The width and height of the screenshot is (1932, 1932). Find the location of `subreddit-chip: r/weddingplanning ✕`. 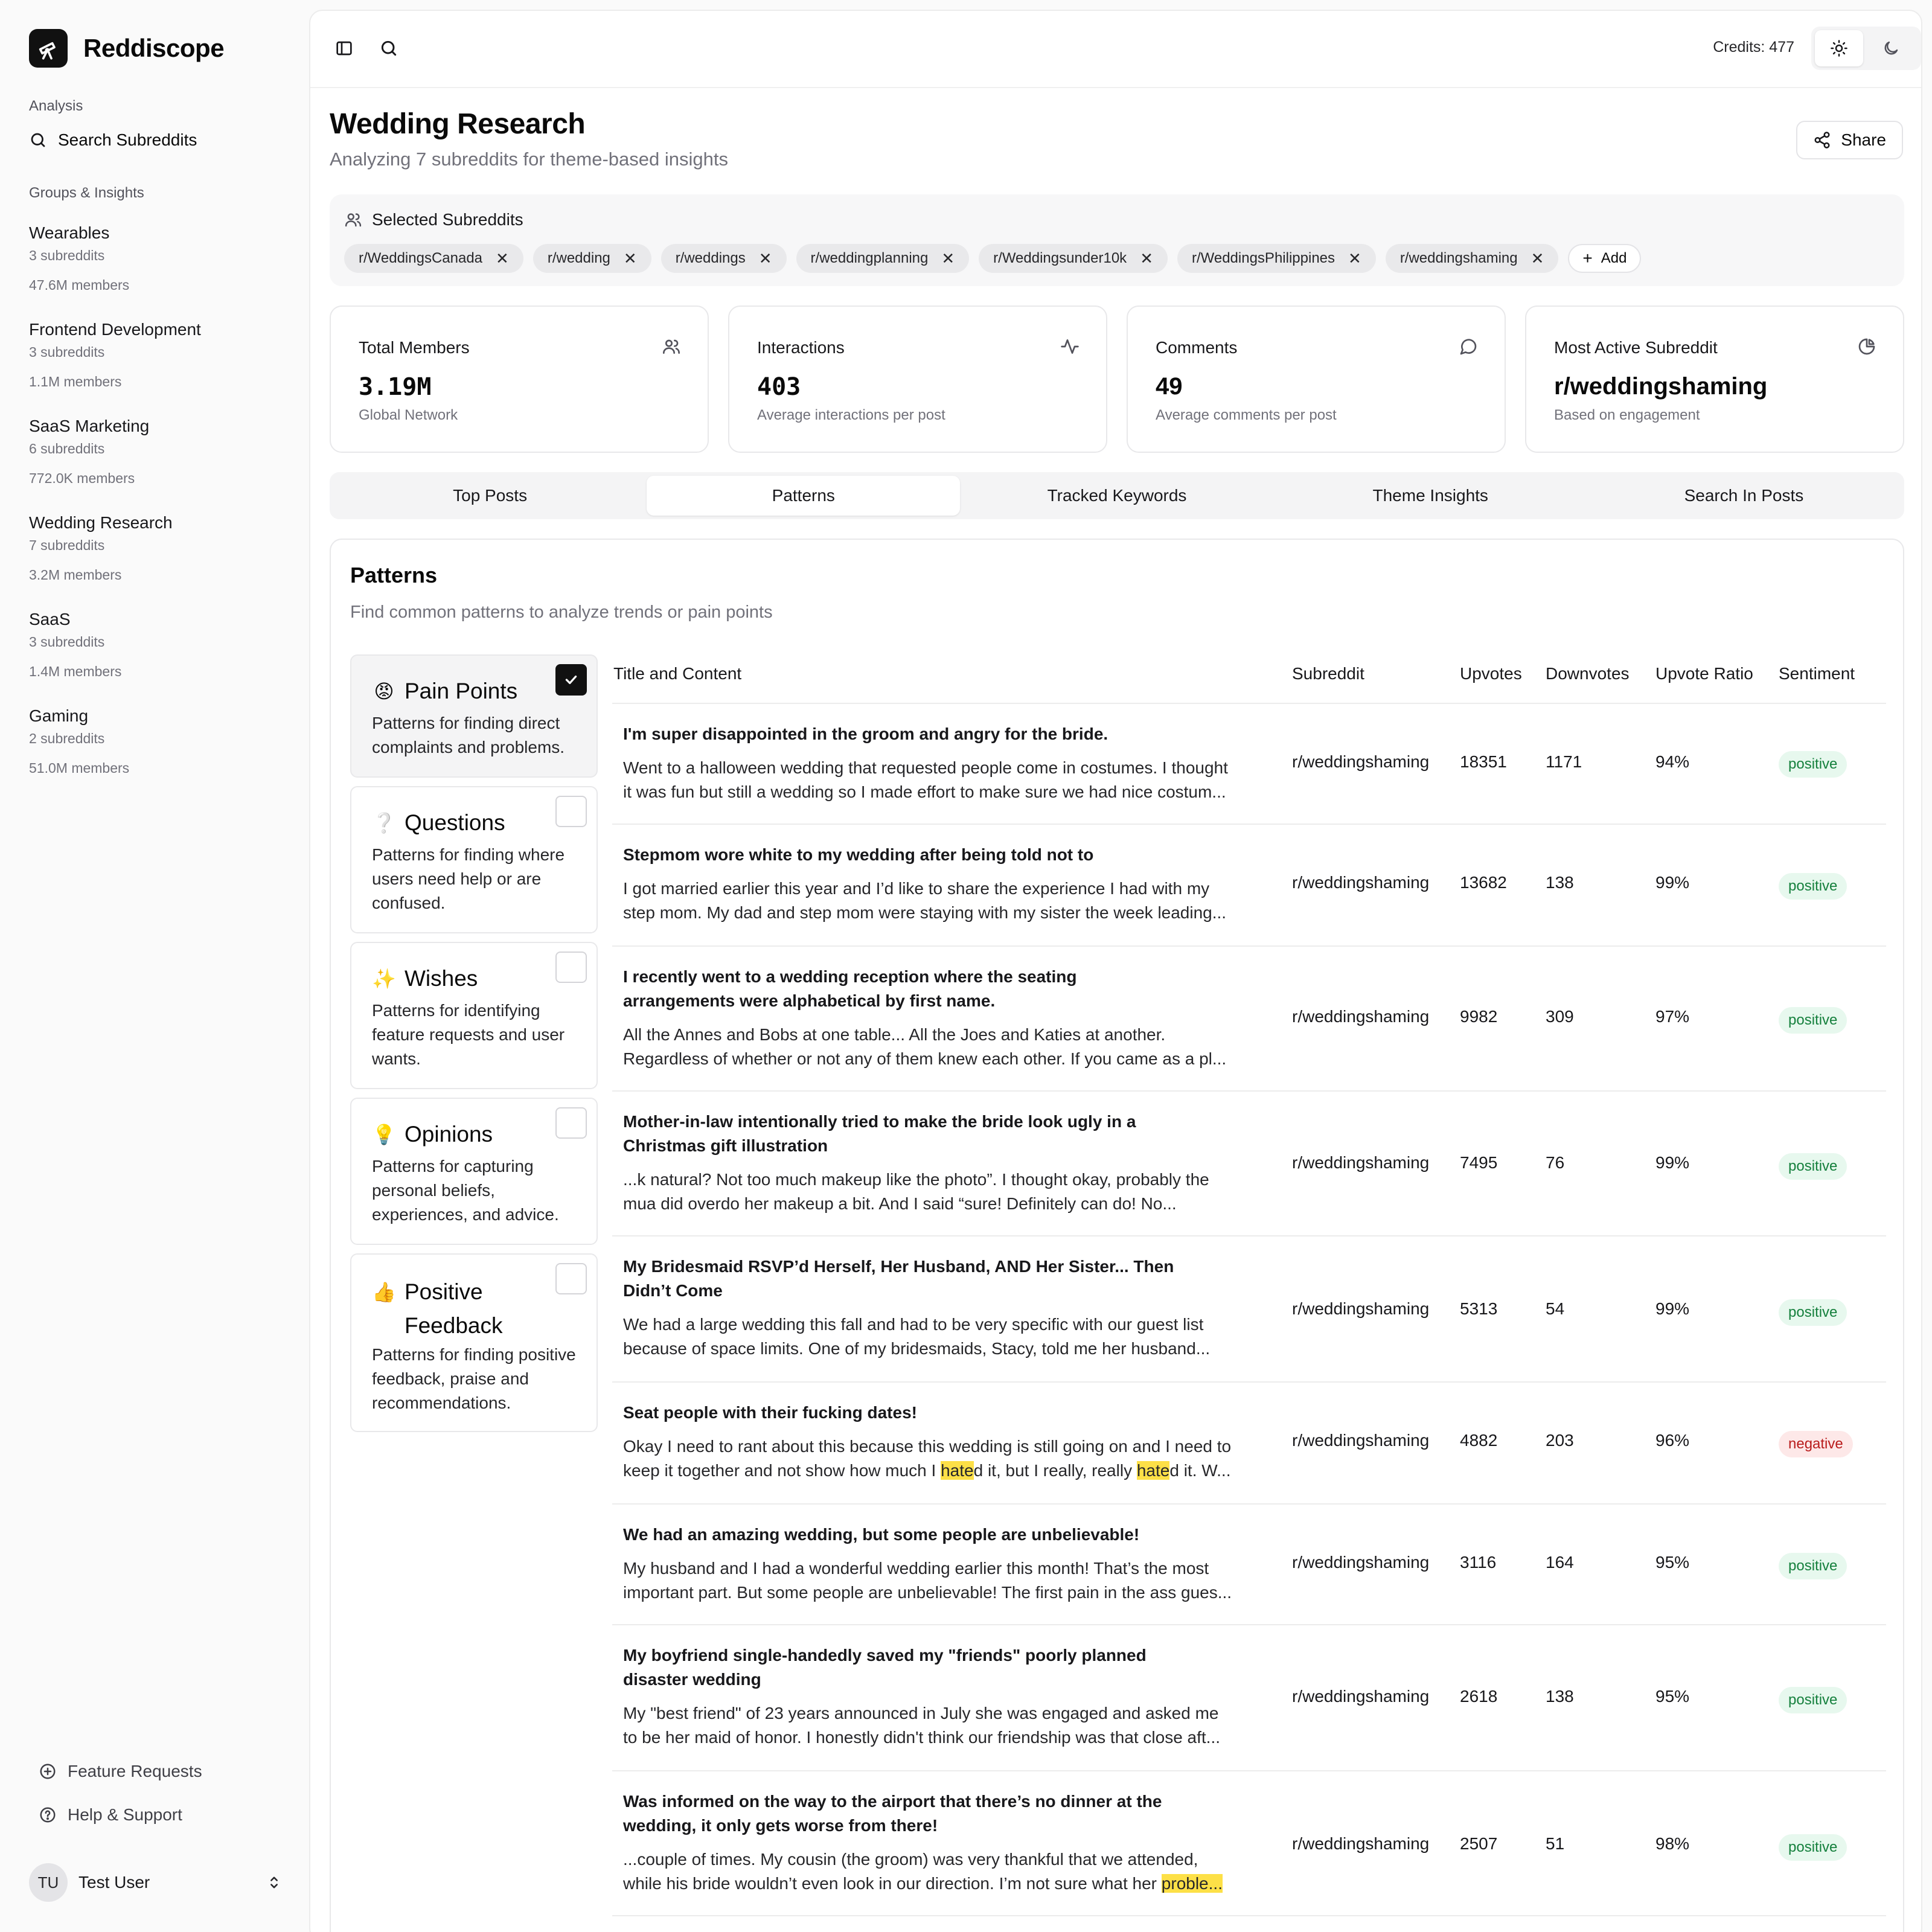

subreddit-chip: r/weddingplanning ✕ is located at coordinates (883, 258).